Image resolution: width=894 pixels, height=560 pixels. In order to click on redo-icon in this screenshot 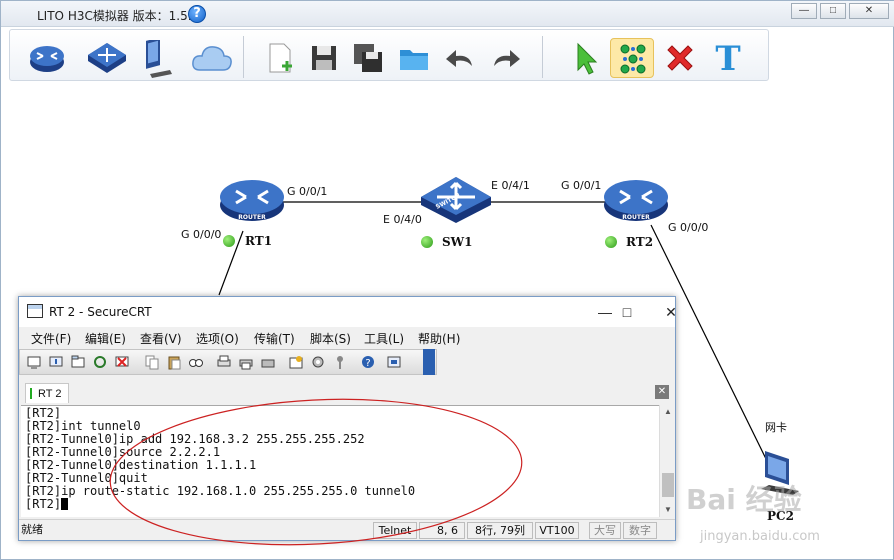, I will do `click(507, 58)`.